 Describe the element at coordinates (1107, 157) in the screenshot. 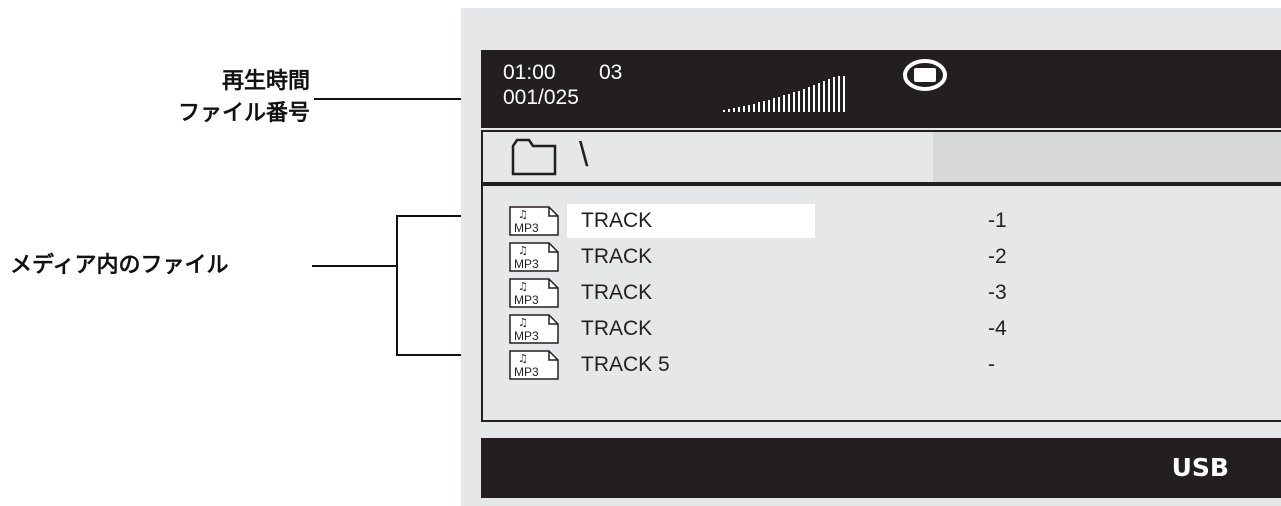

I see `path-bar-empty-area` at that location.